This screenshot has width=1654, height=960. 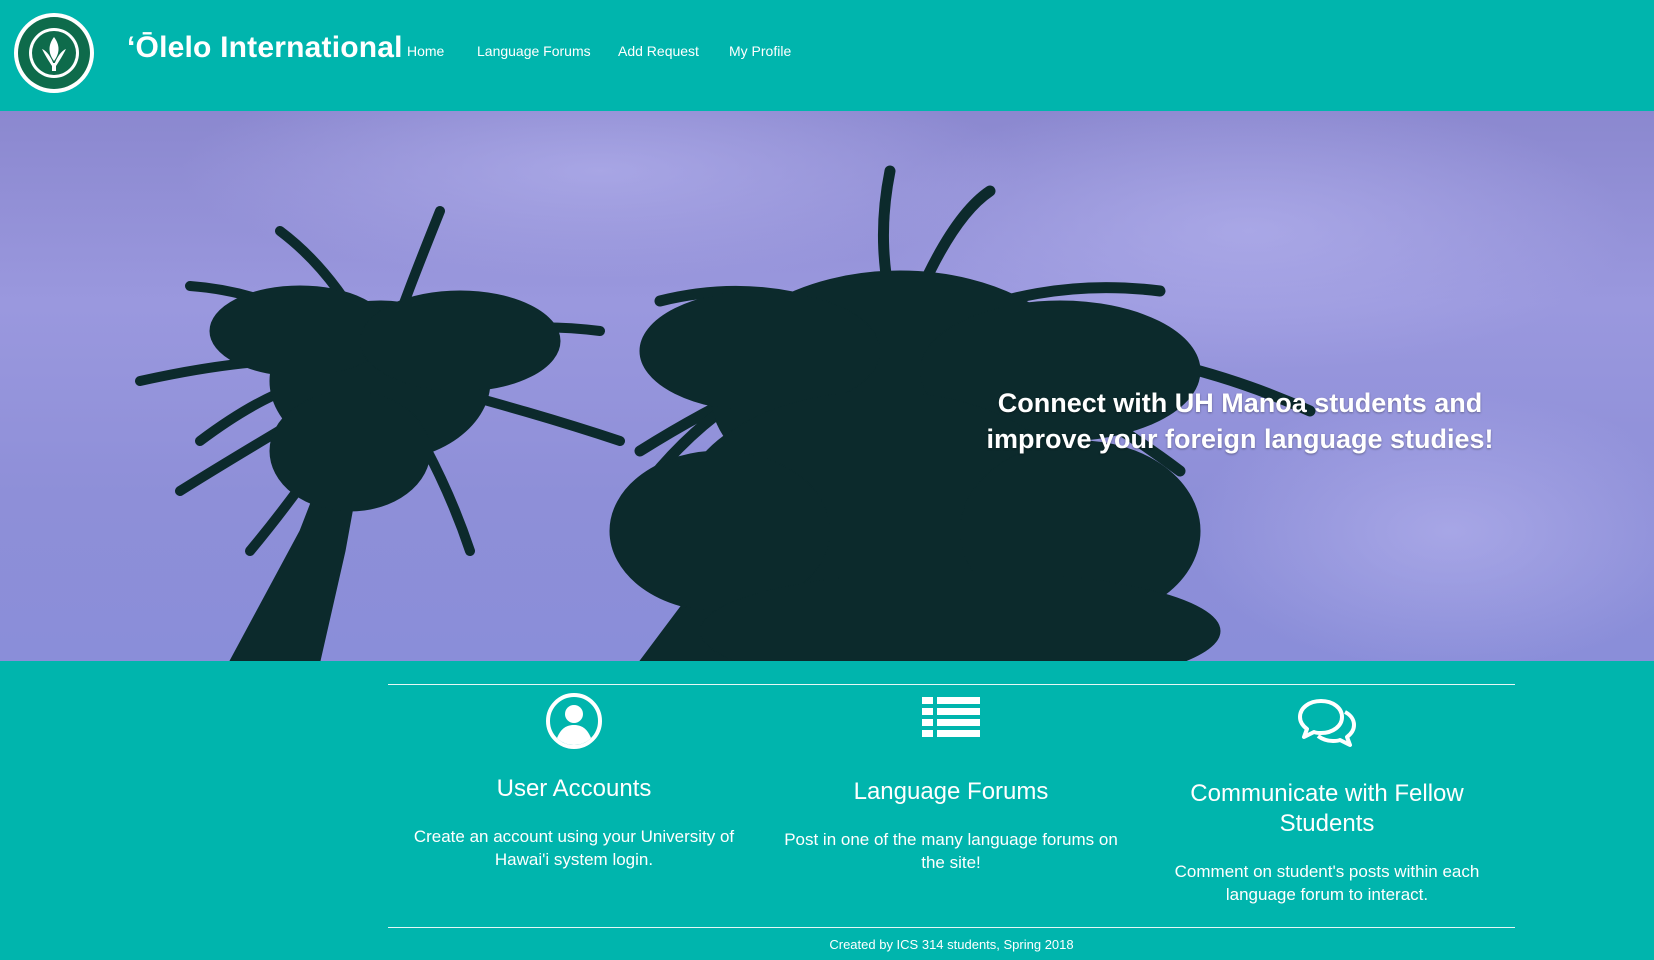 I want to click on feature-title: Language Forums, so click(x=951, y=791).